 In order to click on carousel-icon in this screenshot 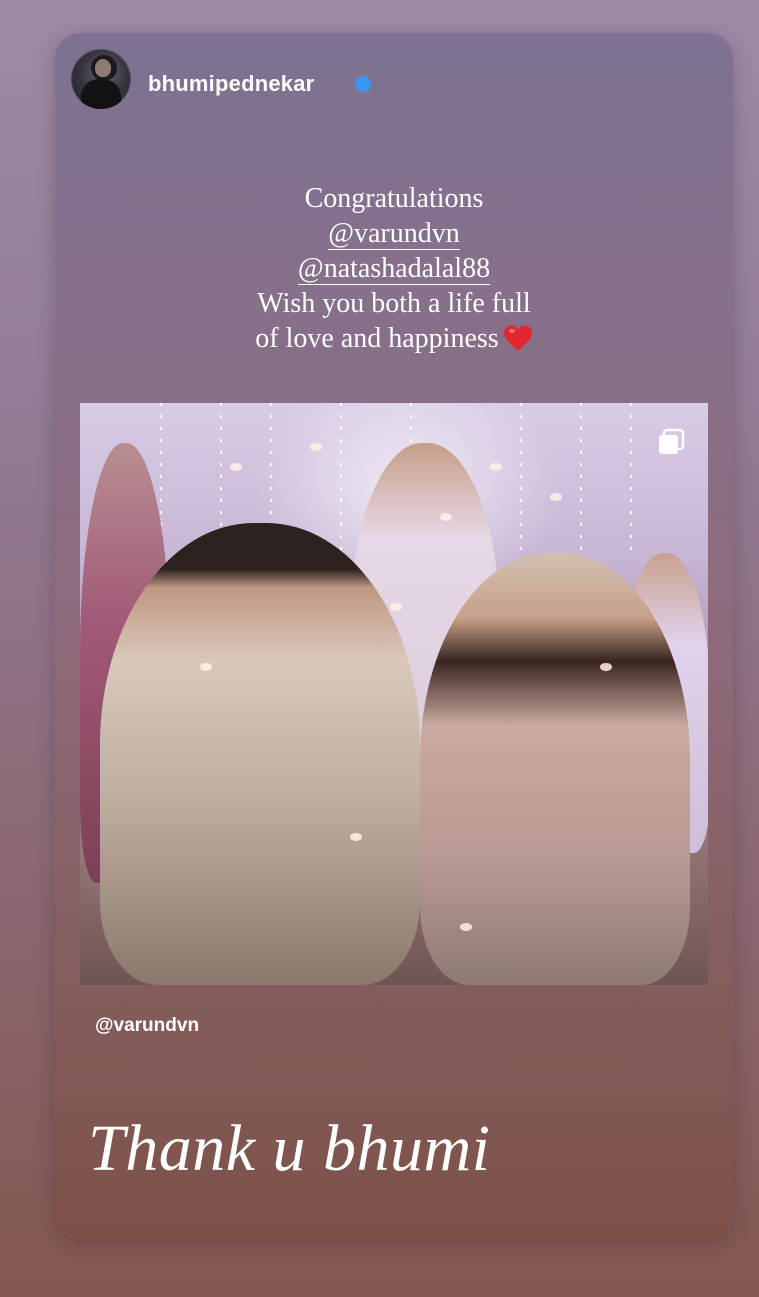, I will do `click(672, 441)`.